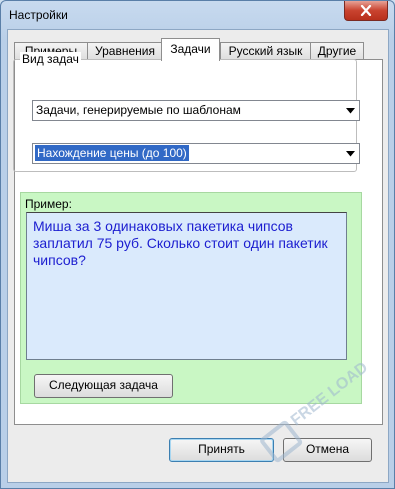 This screenshot has height=489, width=395. I want to click on title-bar: Настройки, so click(197, 15).